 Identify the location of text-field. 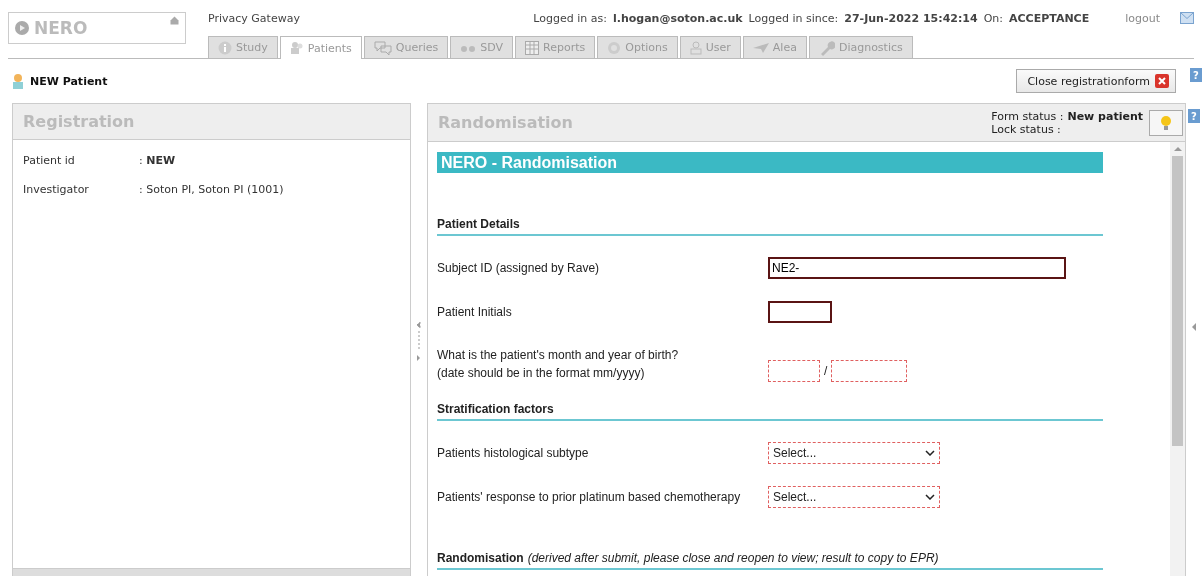
(800, 312).